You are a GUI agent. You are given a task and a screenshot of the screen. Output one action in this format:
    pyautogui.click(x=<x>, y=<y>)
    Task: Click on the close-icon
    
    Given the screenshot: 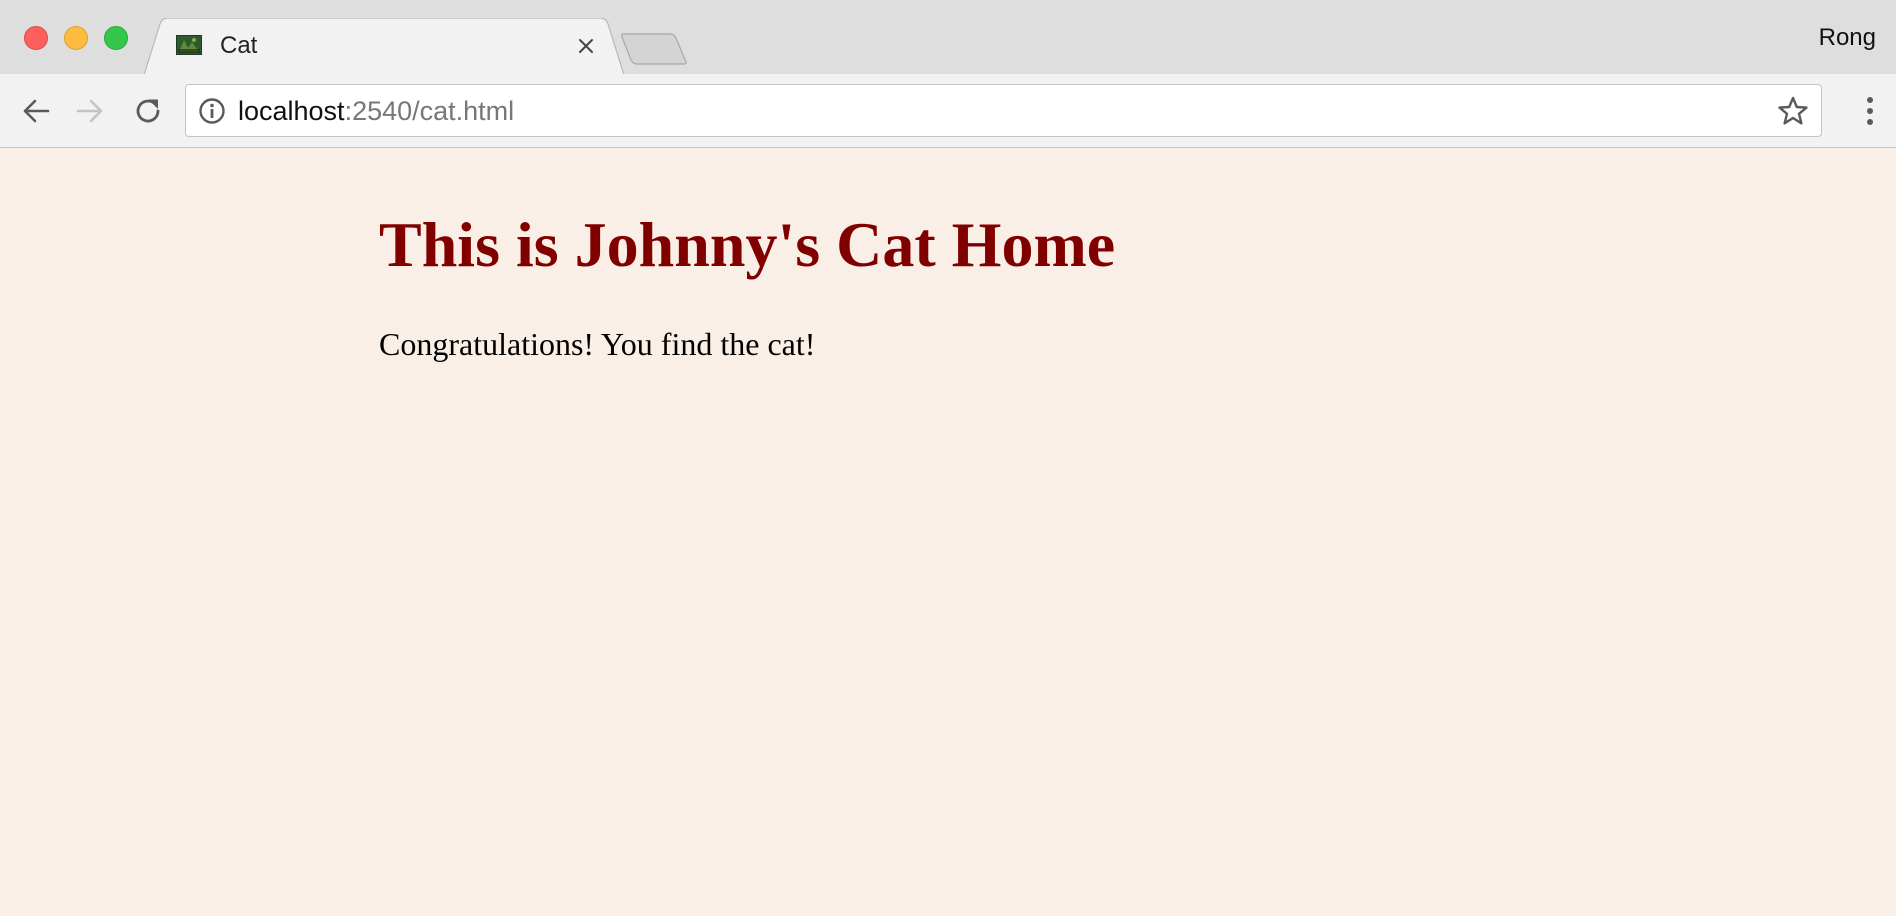 What is the action you would take?
    pyautogui.click(x=586, y=46)
    